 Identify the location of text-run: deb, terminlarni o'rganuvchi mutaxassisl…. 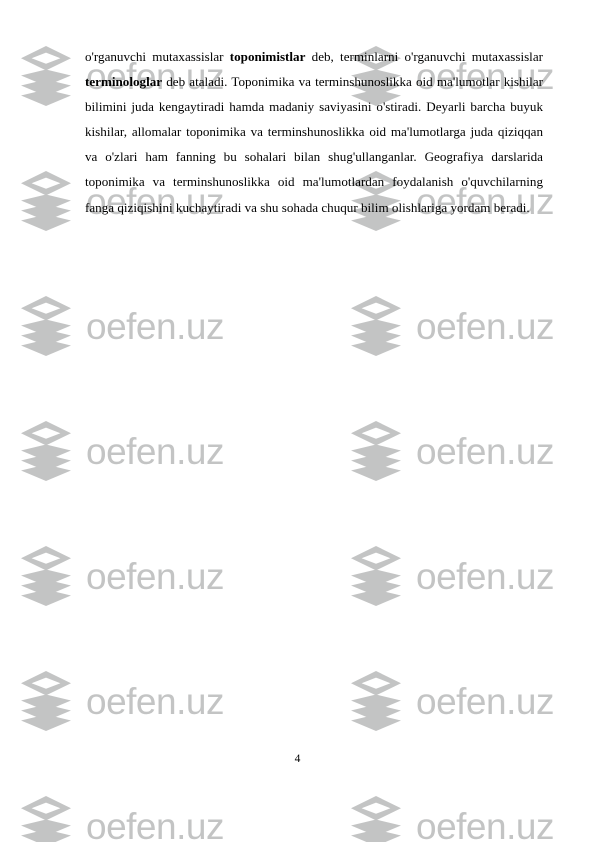
(424, 56).